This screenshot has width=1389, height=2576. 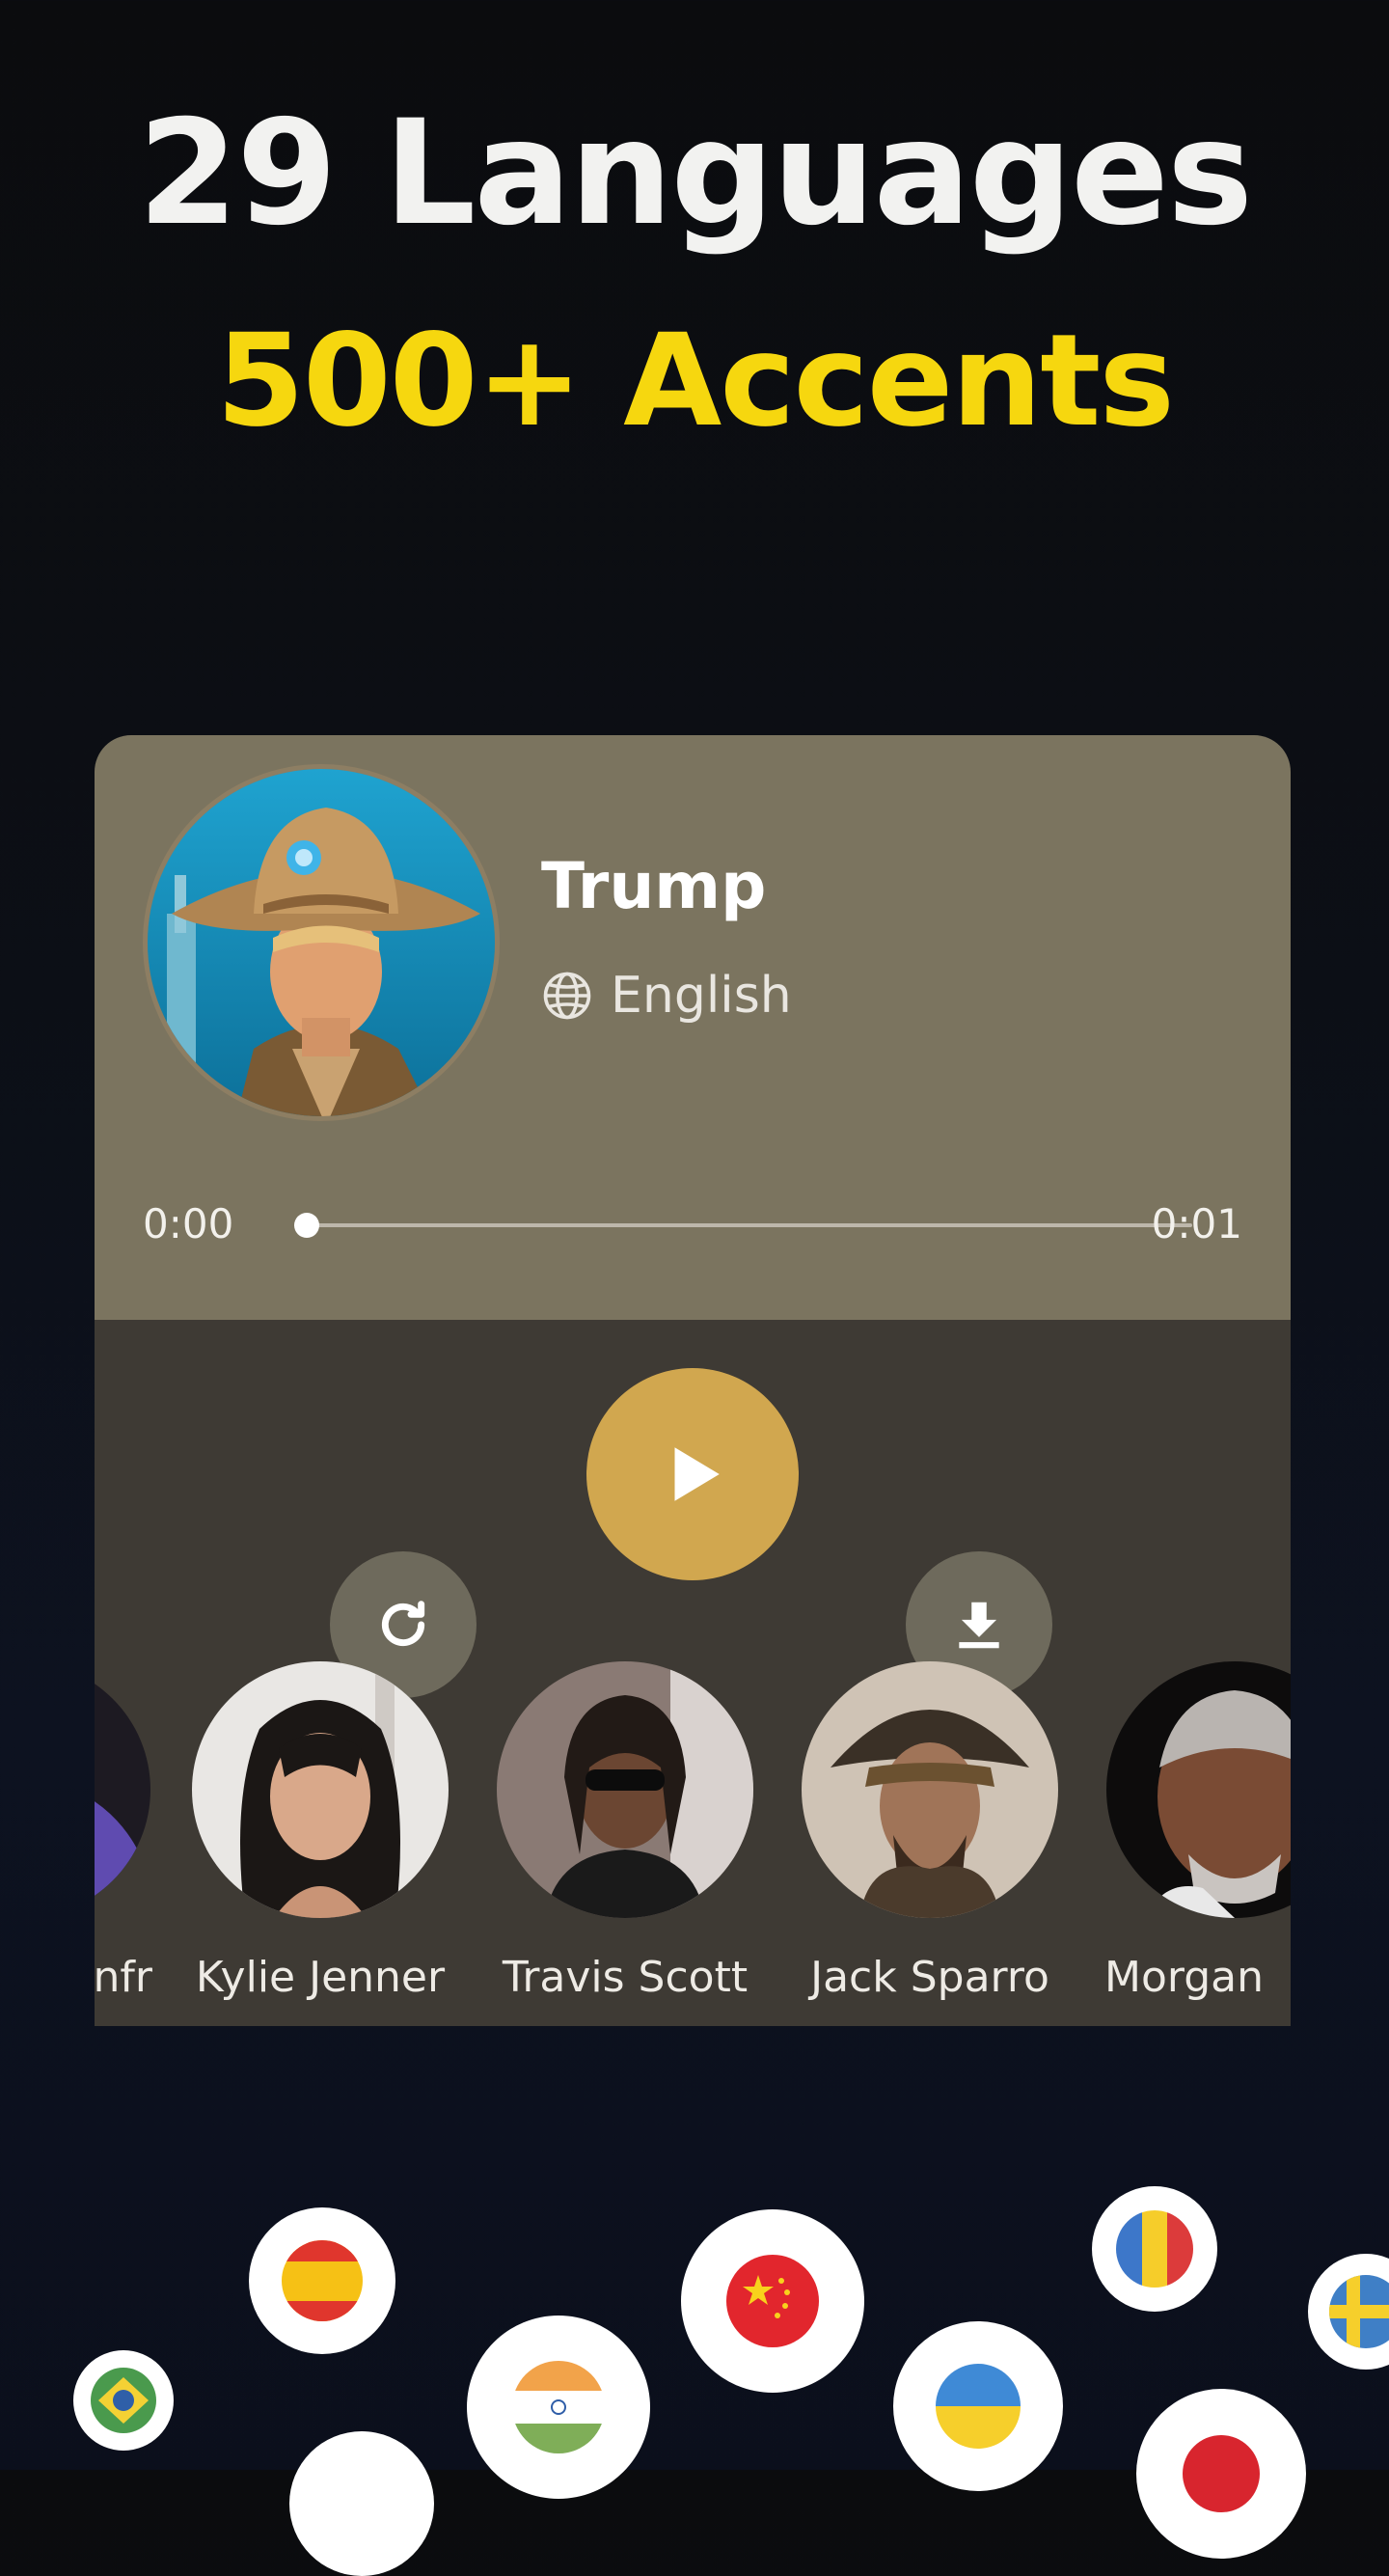 I want to click on voice-name: Jack Sparro, so click(x=930, y=1977).